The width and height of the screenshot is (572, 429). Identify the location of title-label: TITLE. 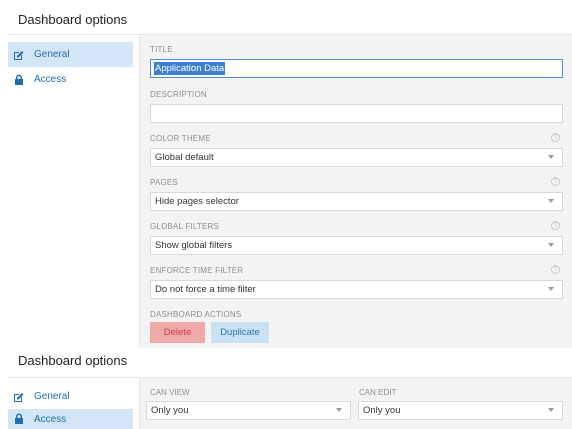
(161, 49).